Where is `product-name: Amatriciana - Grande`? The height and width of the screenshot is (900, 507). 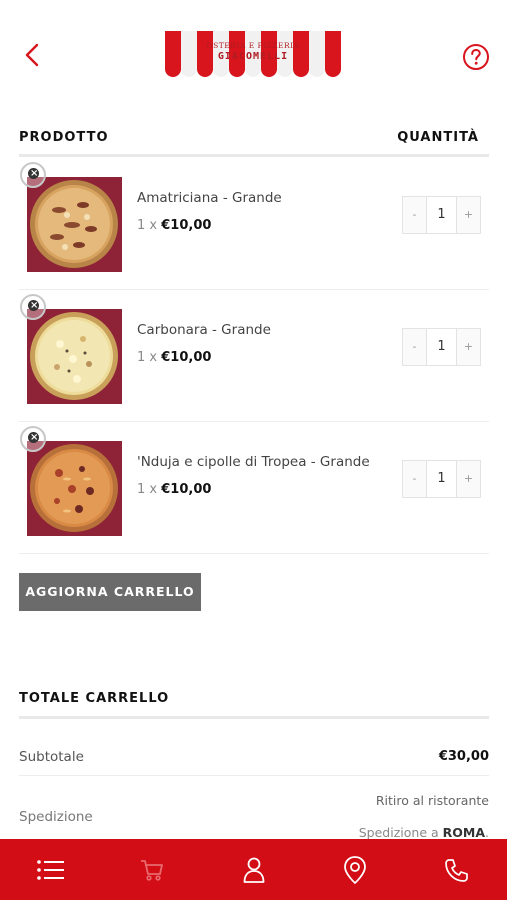
product-name: Amatriciana - Grande is located at coordinates (209, 198).